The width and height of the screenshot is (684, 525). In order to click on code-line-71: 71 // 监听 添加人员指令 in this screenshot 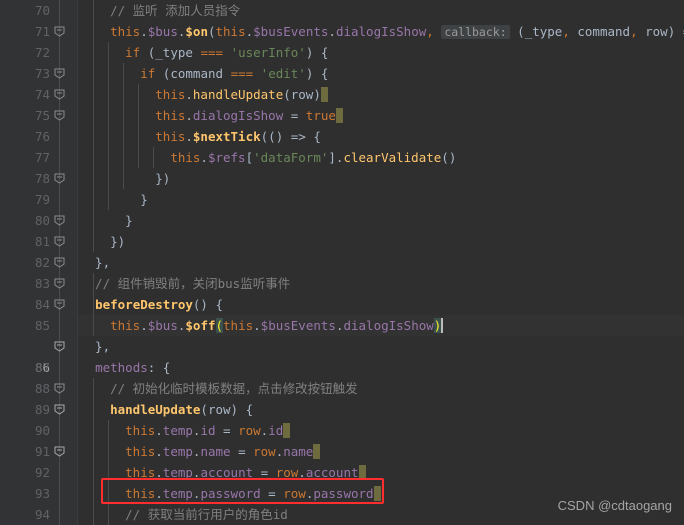, I will do `click(342, 19)`.